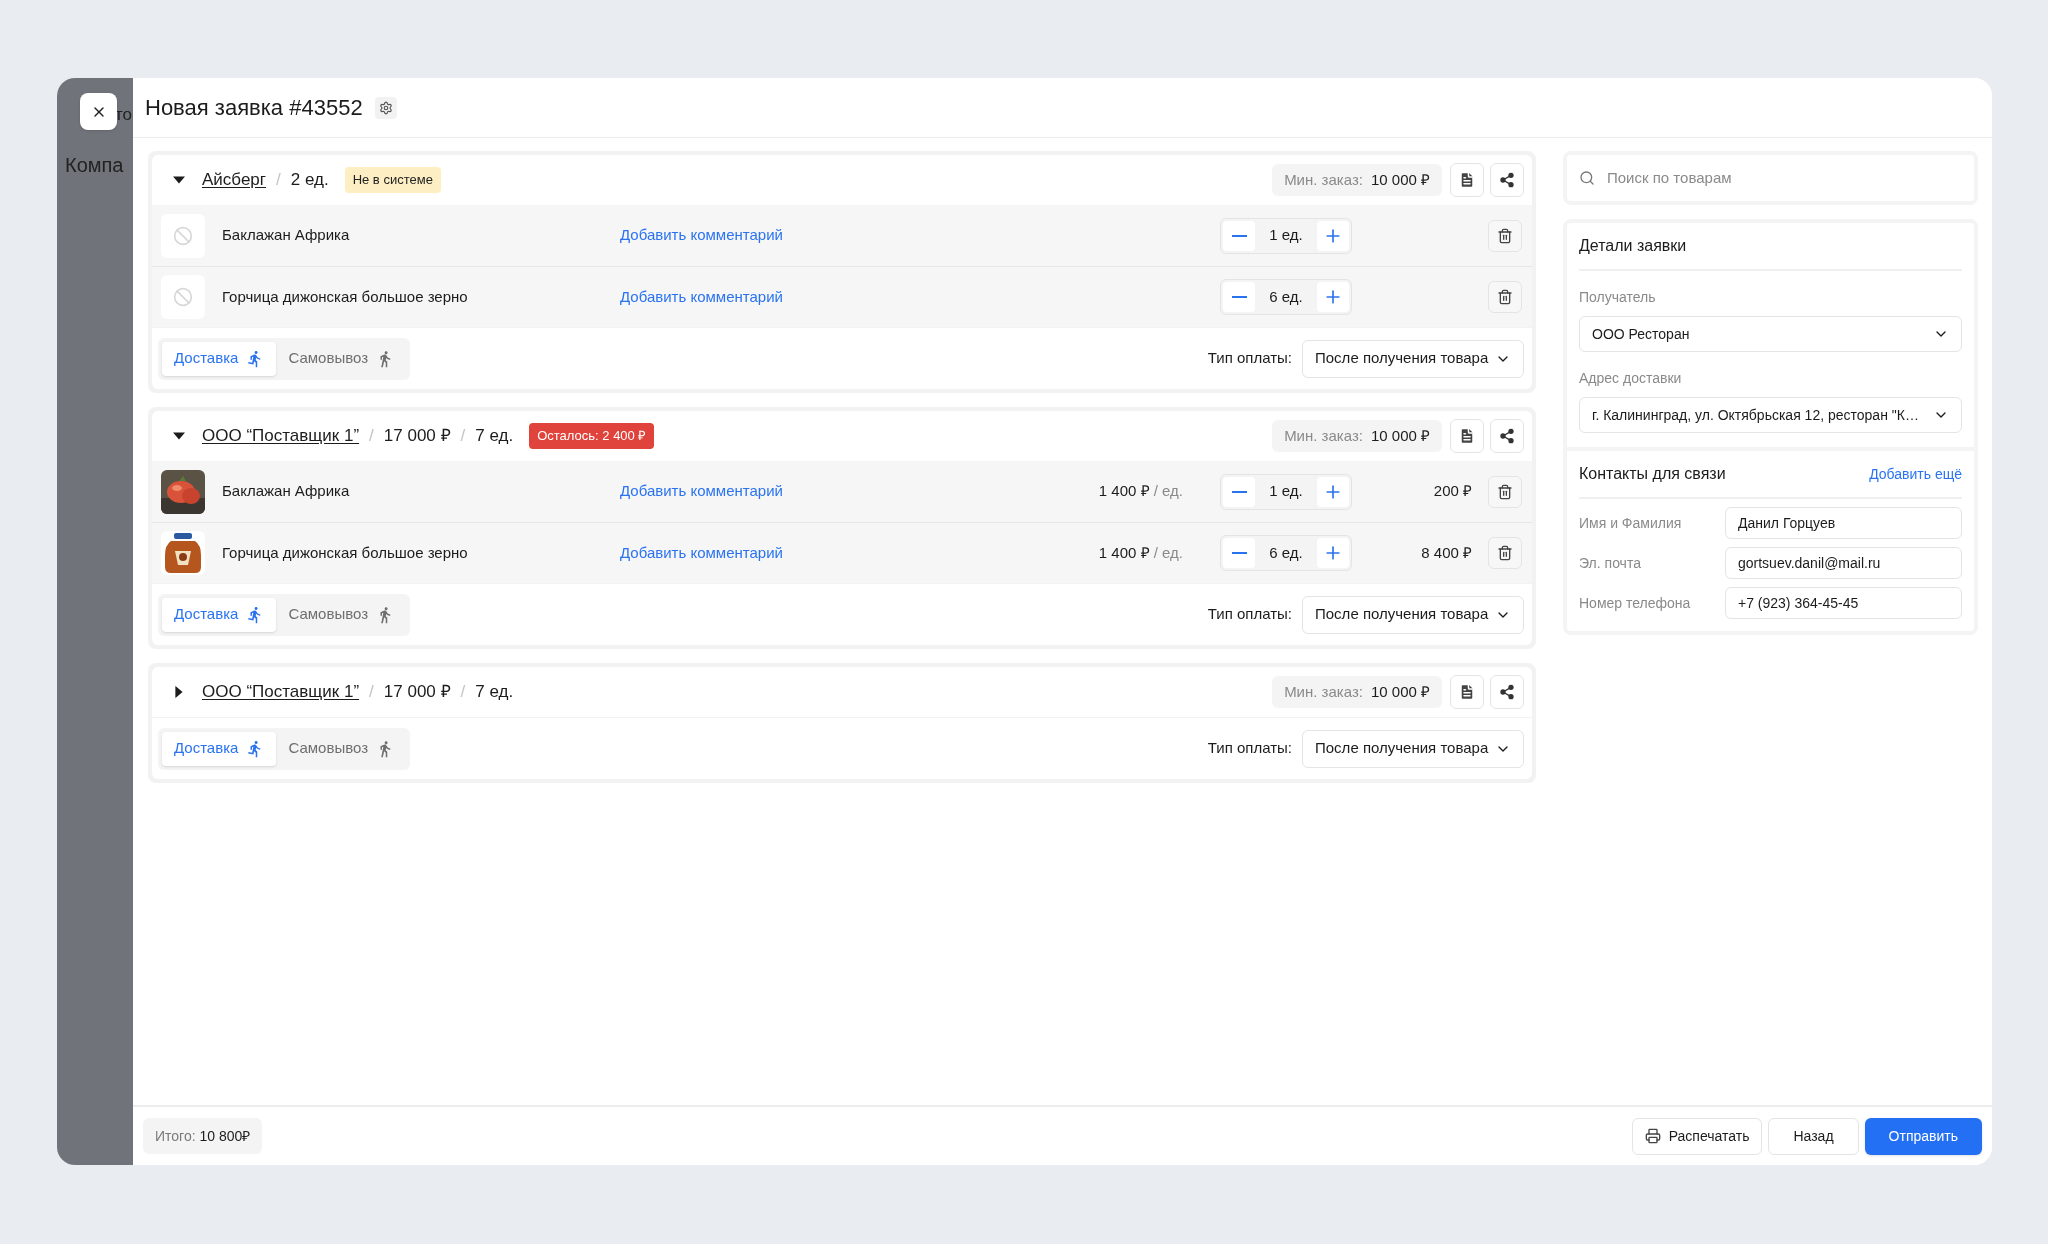  Describe the element at coordinates (225, 1136) in the screenshot. I see `total-value: 10 800₽` at that location.